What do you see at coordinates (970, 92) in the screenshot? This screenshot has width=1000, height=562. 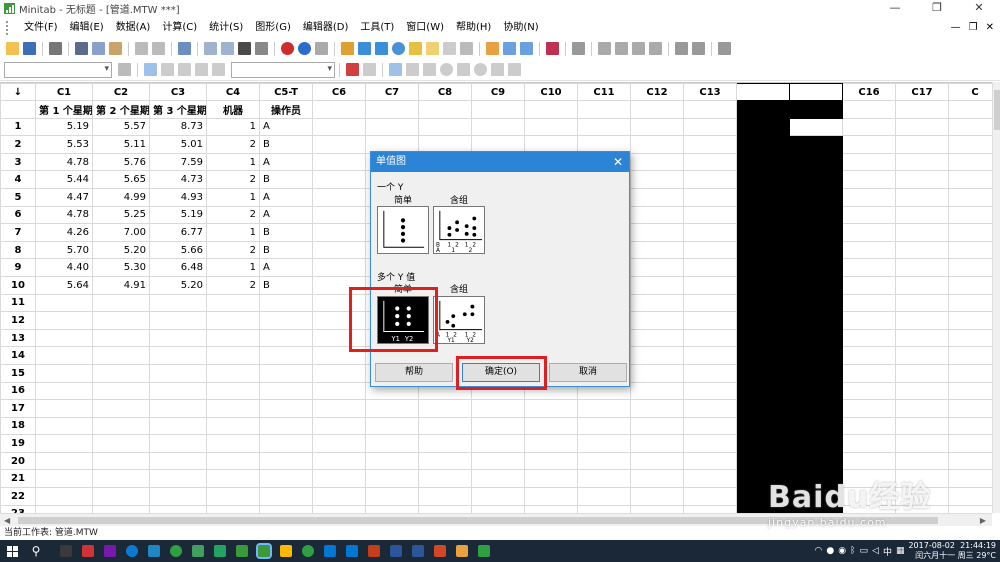 I see `column-header: C` at bounding box center [970, 92].